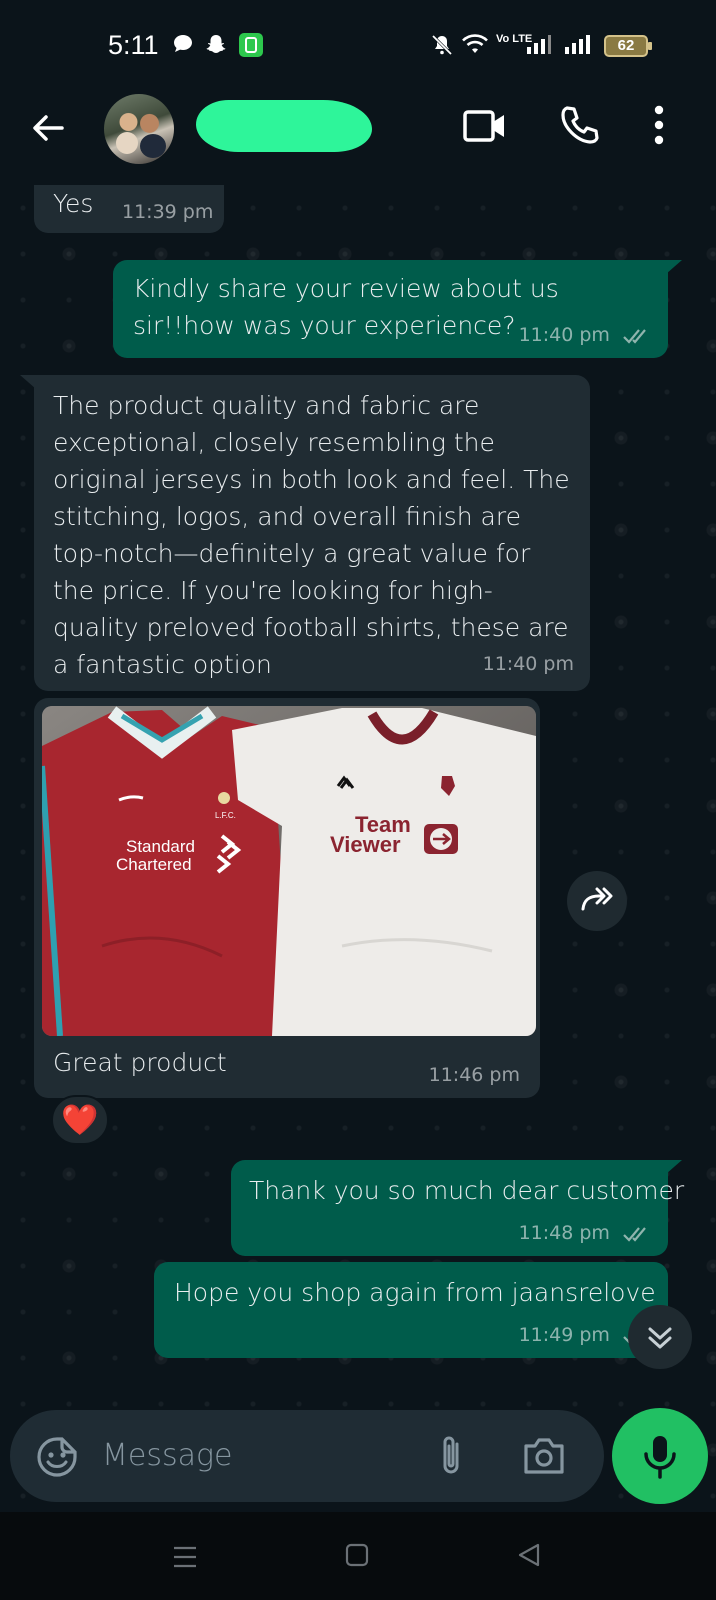  I want to click on status-bar: 5:11 Vo LTE 62, so click(358, 45).